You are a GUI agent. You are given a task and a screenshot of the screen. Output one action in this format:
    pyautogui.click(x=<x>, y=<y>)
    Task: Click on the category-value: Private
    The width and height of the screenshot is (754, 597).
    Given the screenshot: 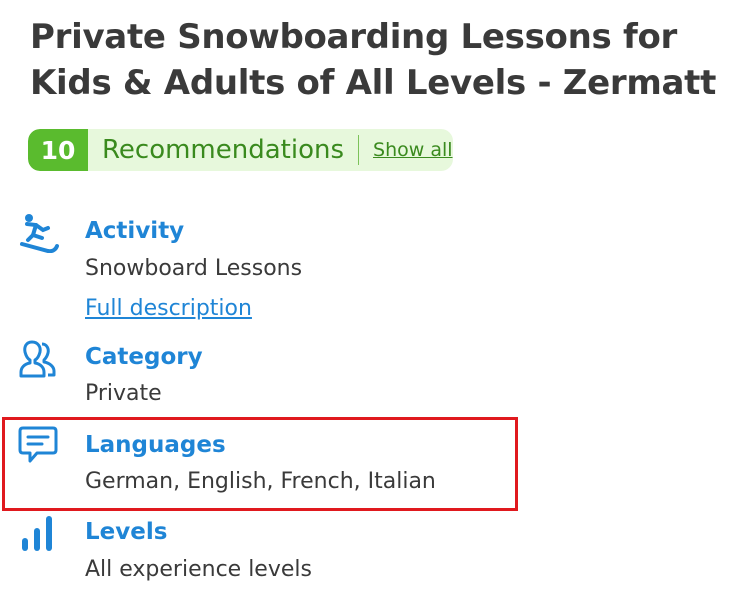 What is the action you would take?
    pyautogui.click(x=123, y=393)
    